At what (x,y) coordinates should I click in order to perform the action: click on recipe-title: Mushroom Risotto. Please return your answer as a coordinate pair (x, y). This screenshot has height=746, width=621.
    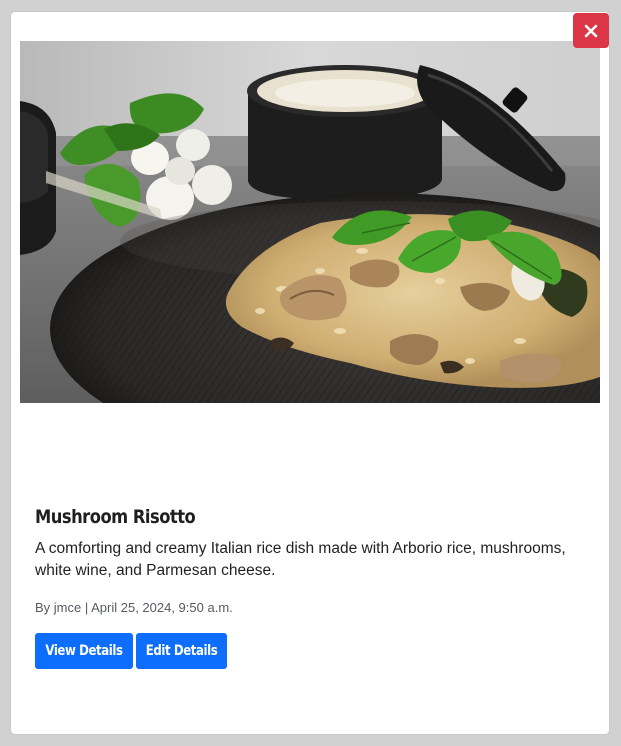
    Looking at the image, I should click on (115, 517).